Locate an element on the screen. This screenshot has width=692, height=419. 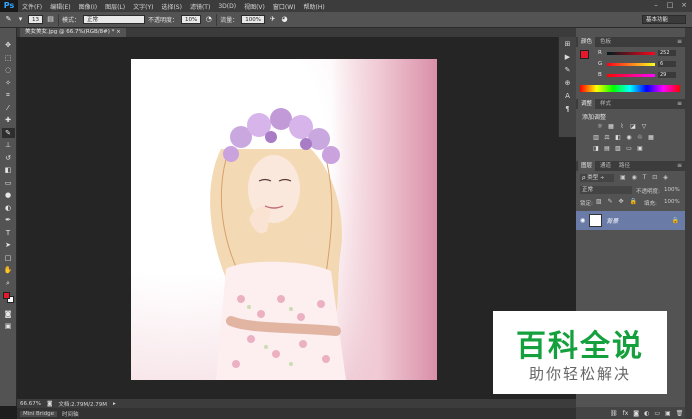
menu-image: 图像(I) is located at coordinates (88, 6).